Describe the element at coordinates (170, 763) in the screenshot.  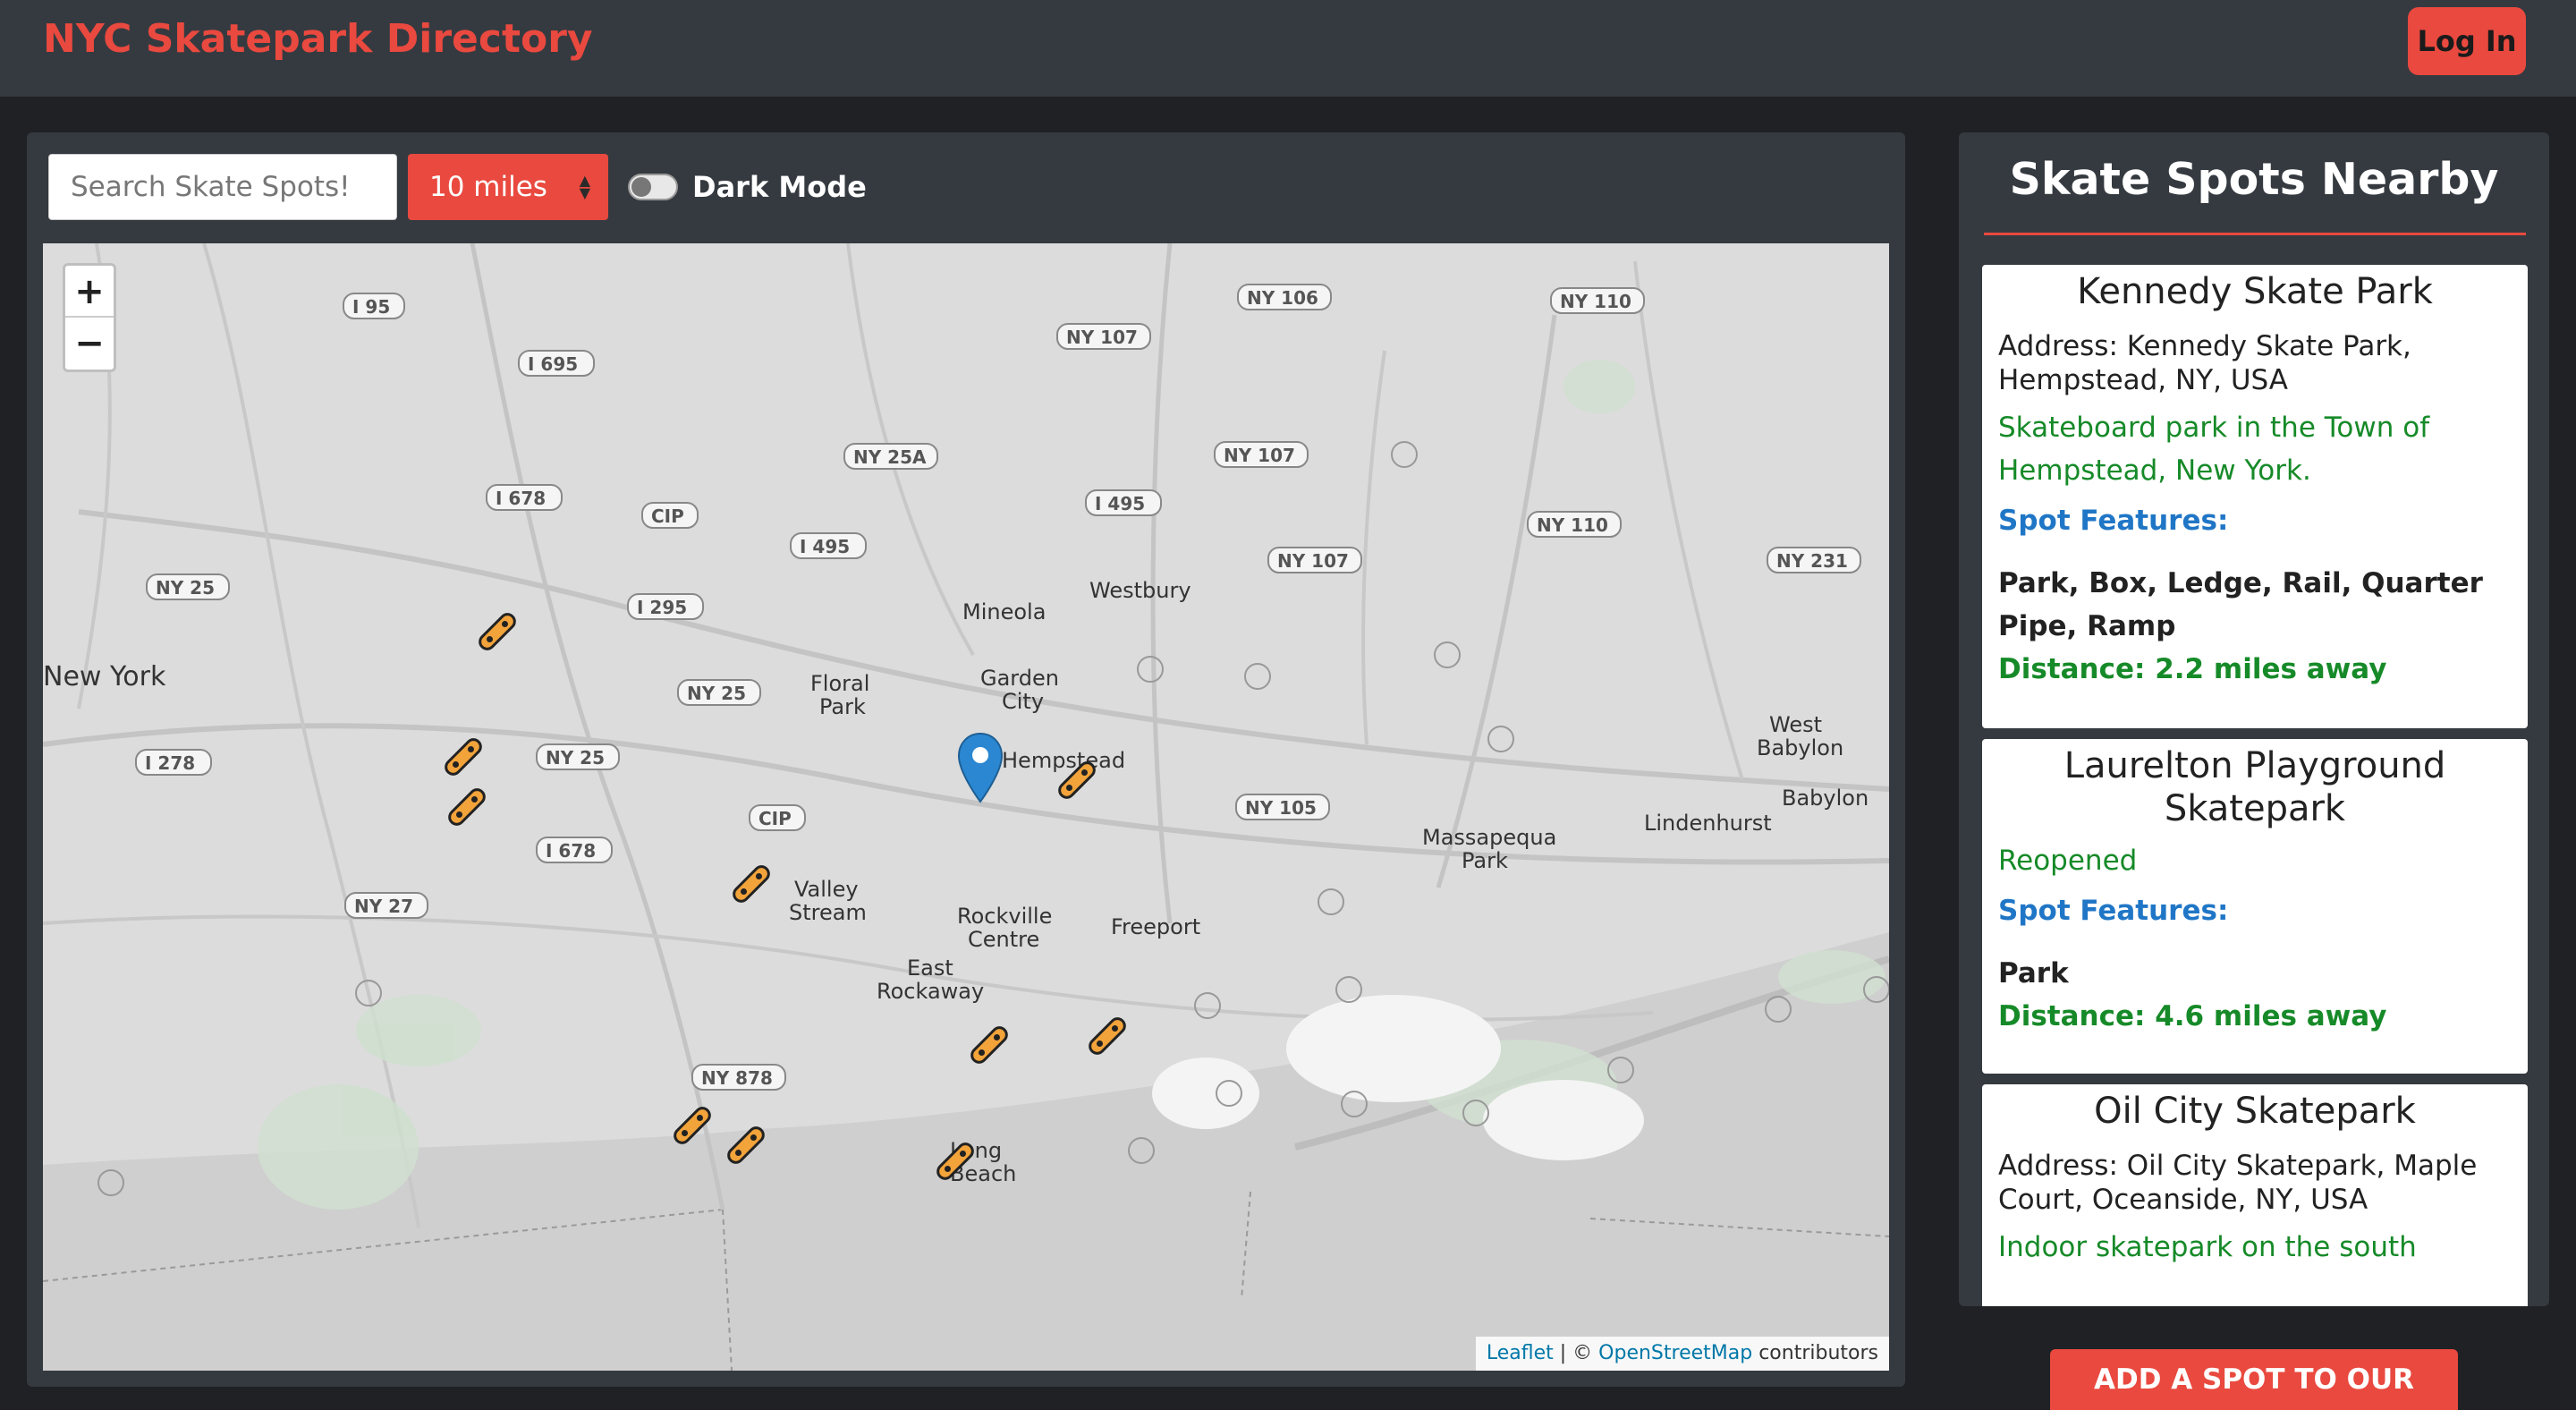
I see `svg-text: I 278` at that location.